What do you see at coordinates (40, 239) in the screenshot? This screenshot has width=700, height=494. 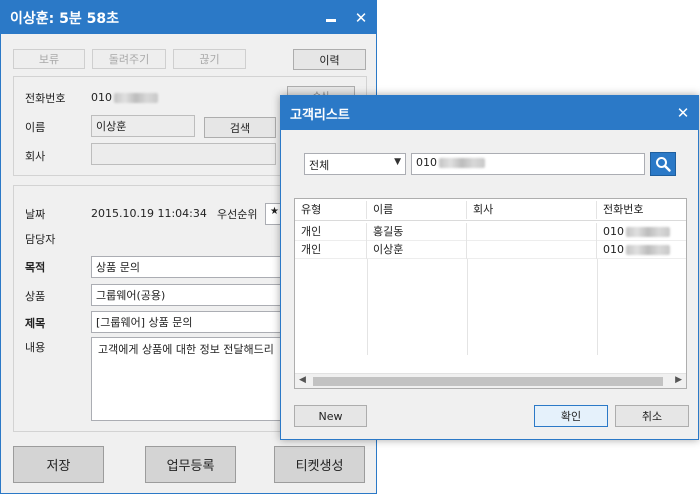 I see `assignee-label: 담당자` at bounding box center [40, 239].